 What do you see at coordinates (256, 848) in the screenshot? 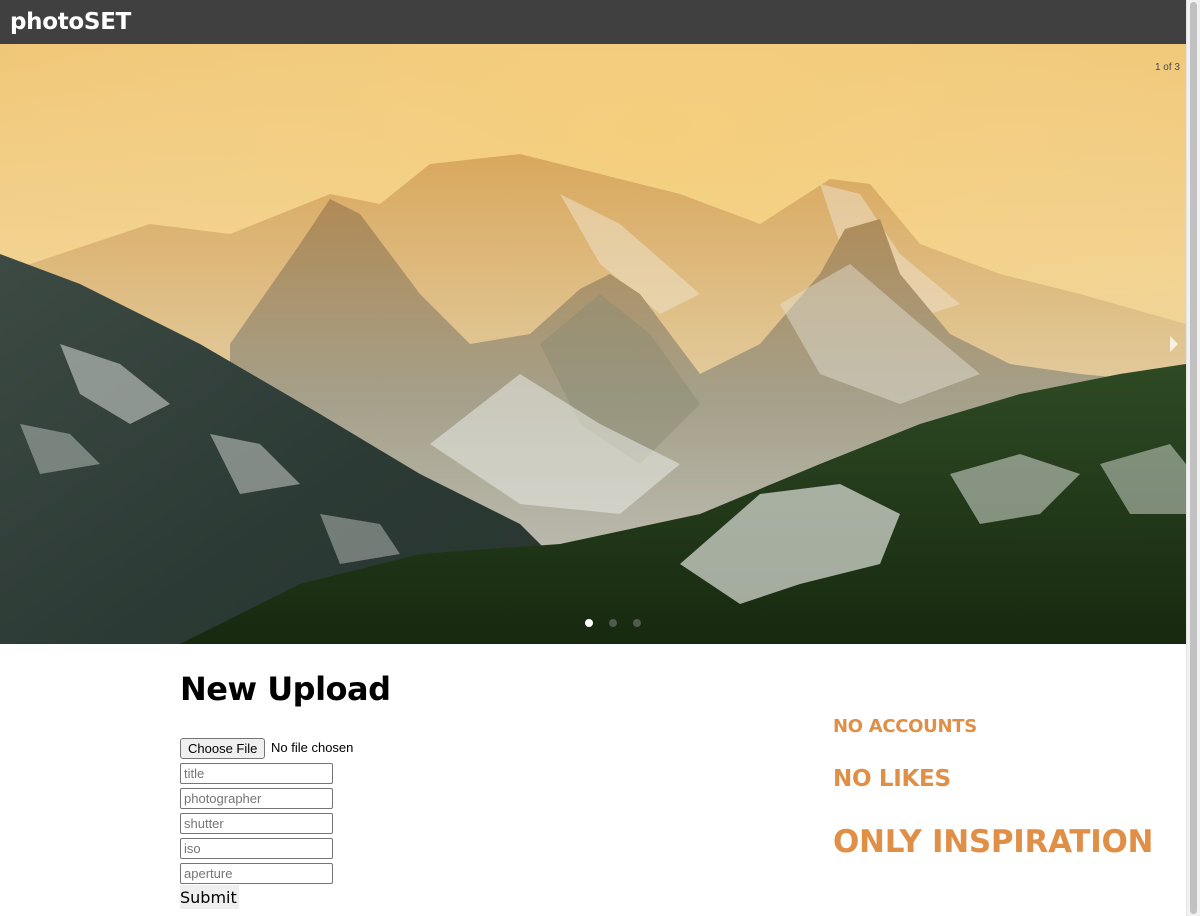
I see `iso-input` at bounding box center [256, 848].